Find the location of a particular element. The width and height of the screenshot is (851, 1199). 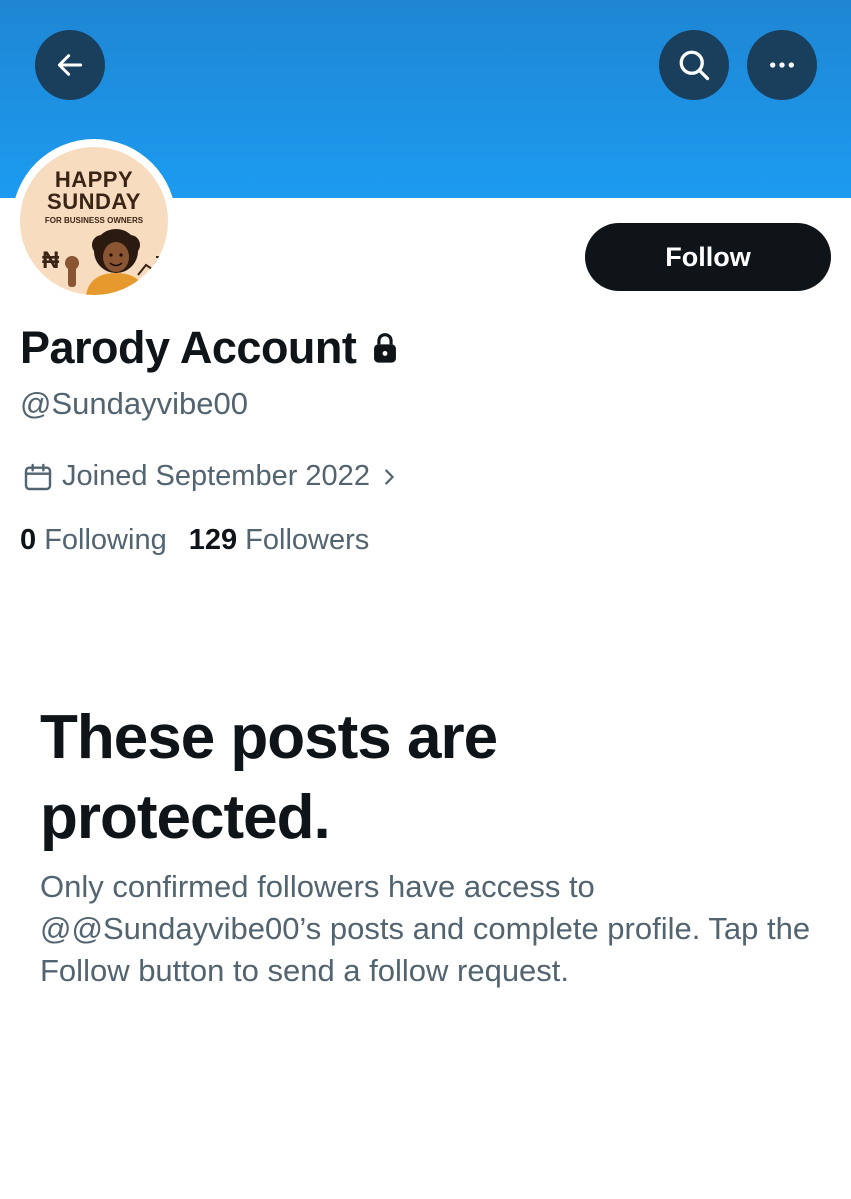

following-link: 0 Following is located at coordinates (93, 540).